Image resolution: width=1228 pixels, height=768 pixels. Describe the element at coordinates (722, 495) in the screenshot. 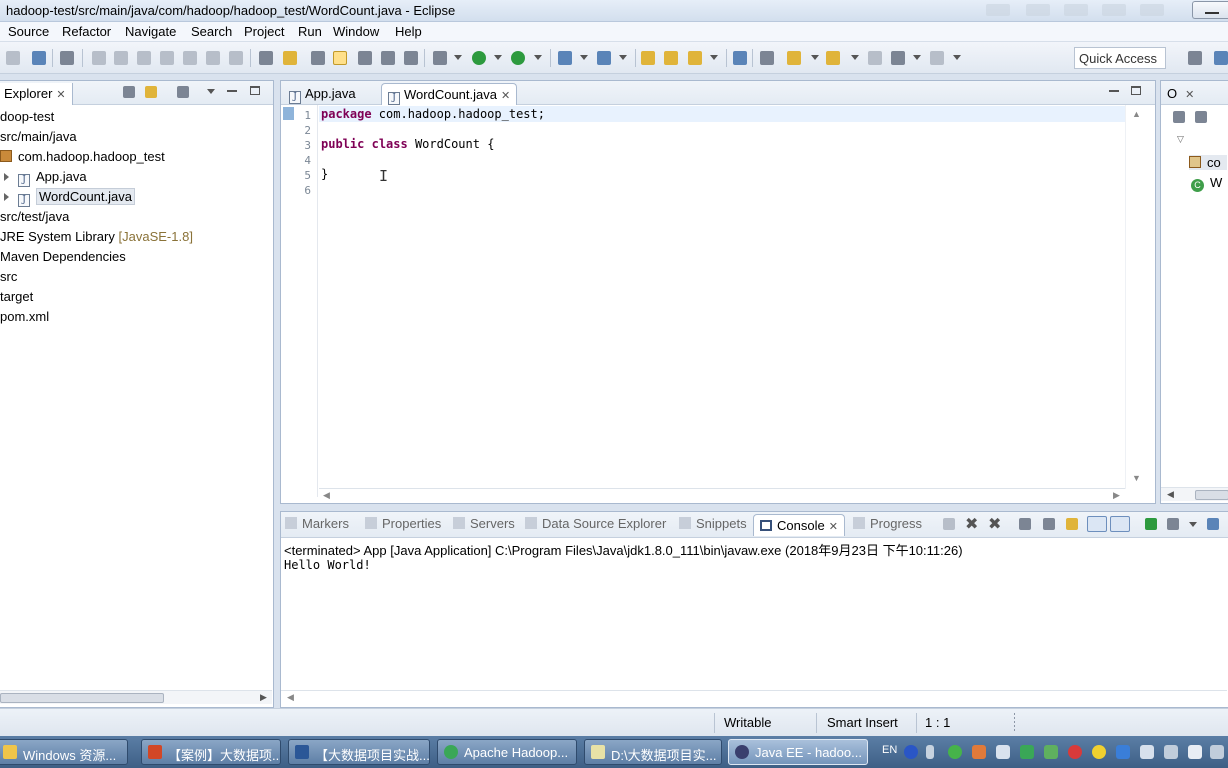

I see `editor-horizontal-scrollbar: ◀ ▶` at that location.